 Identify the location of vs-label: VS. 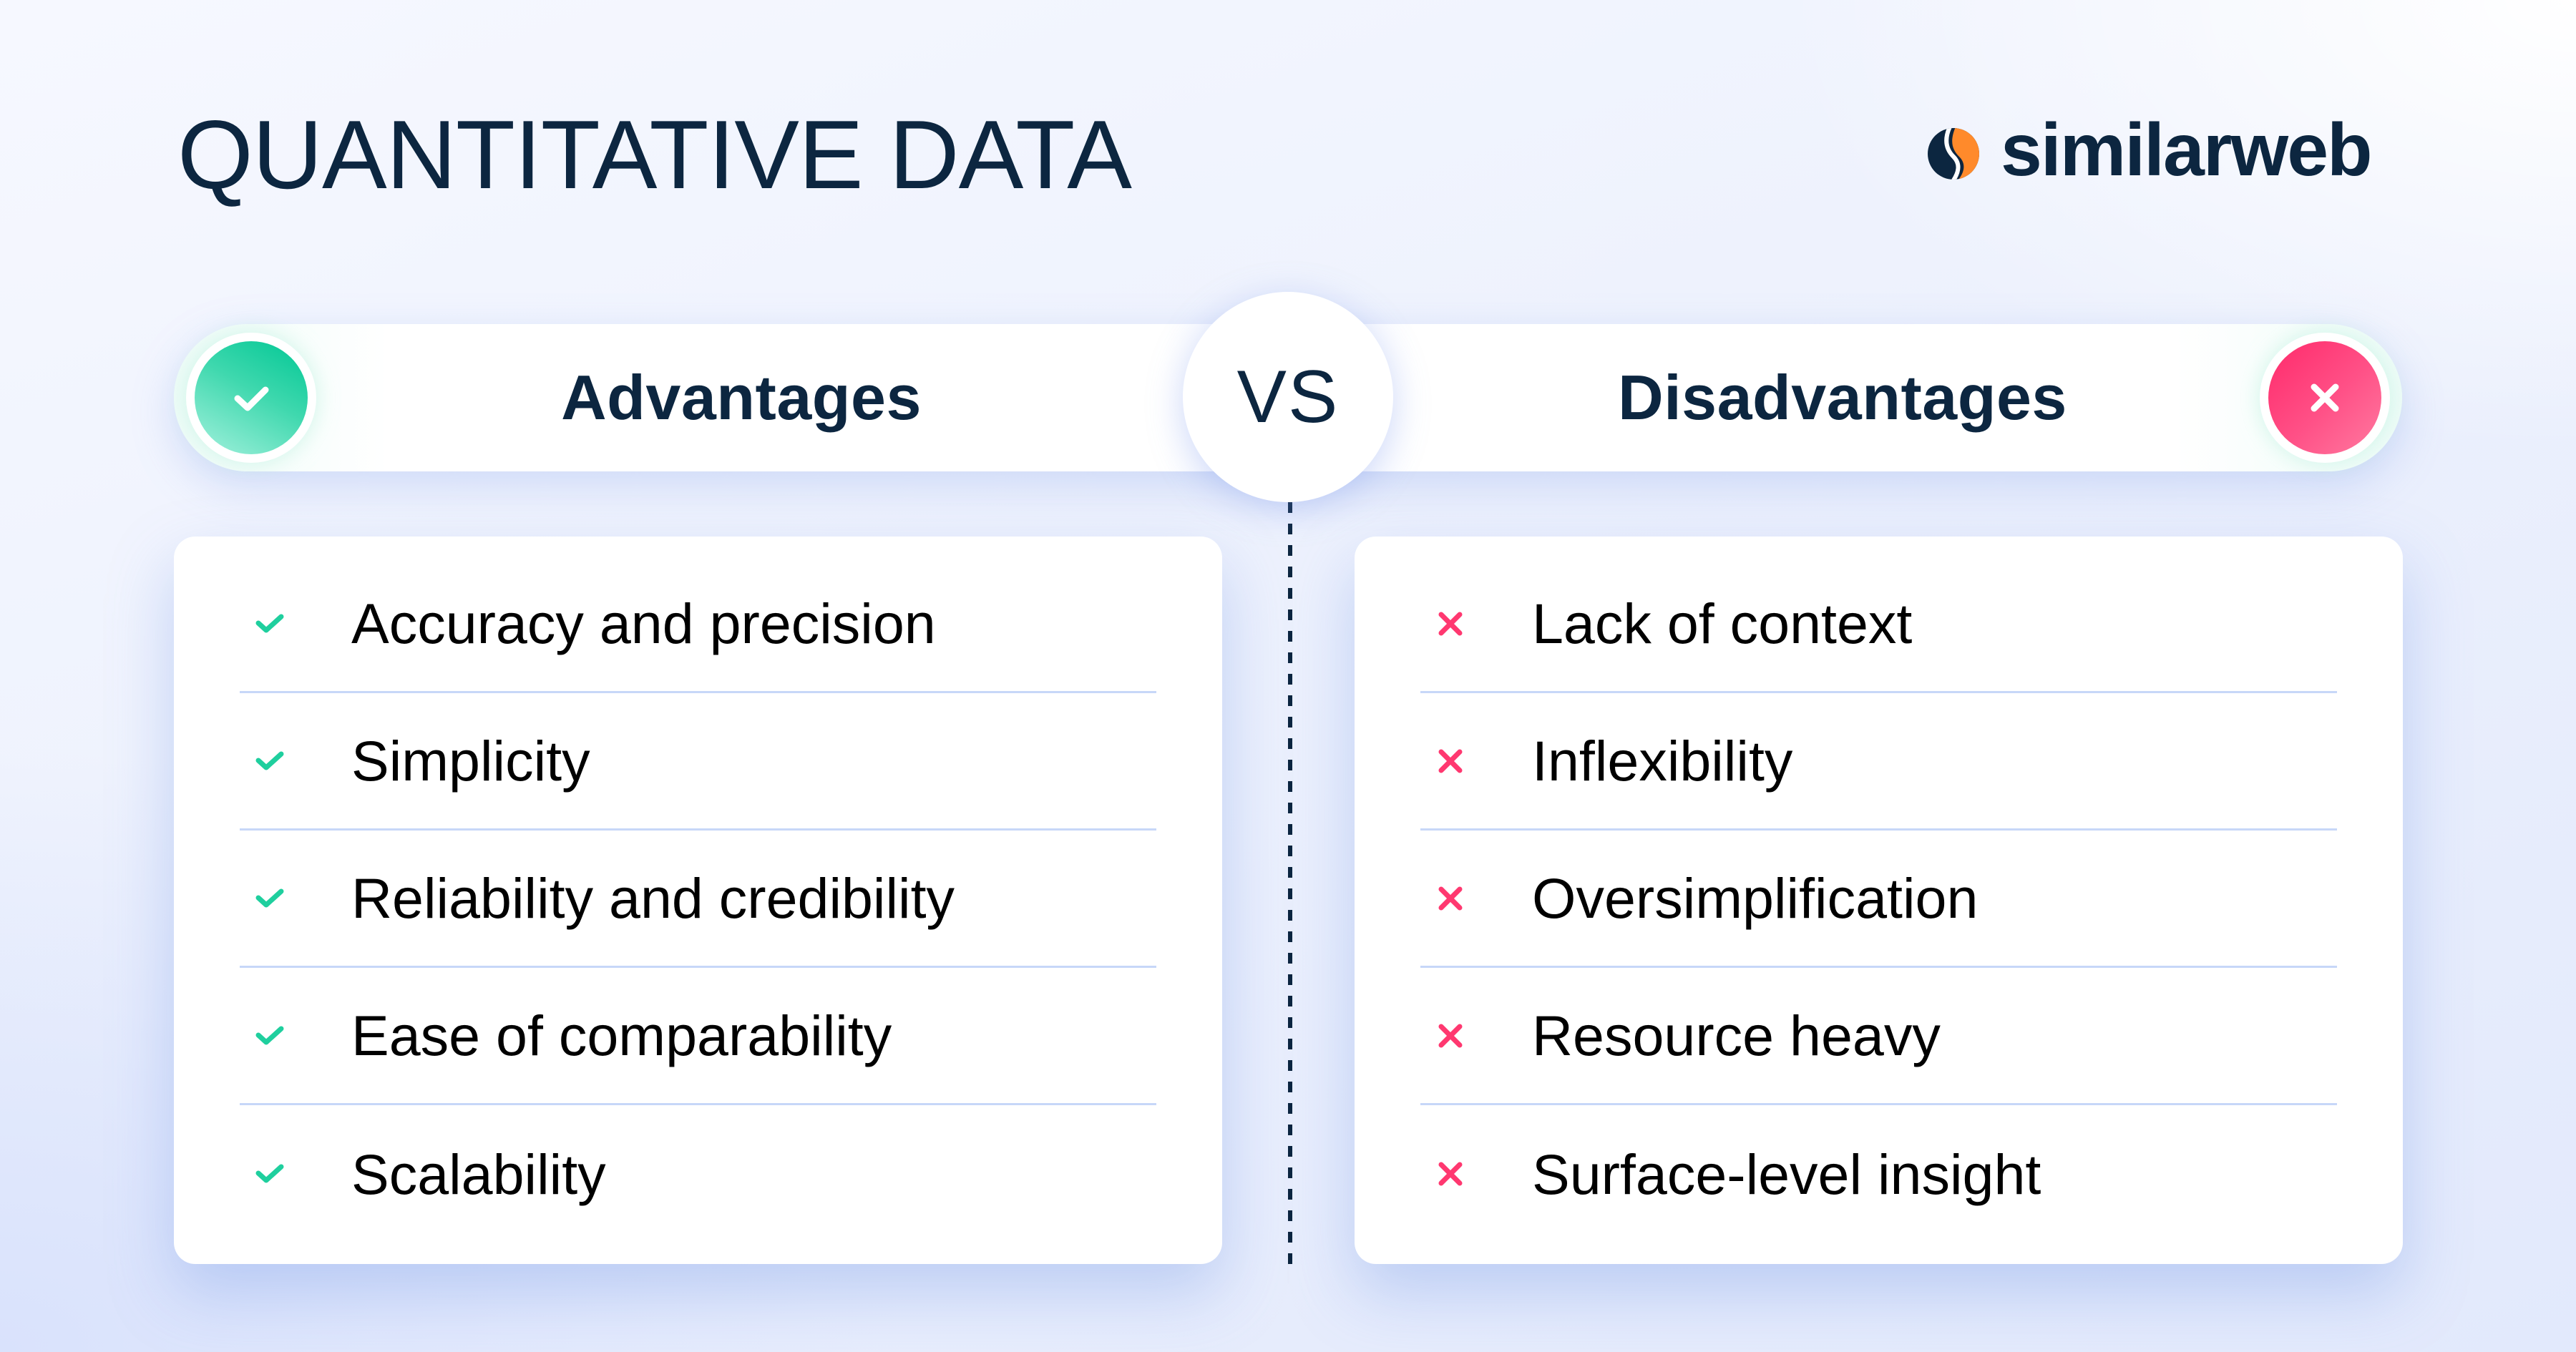
(1288, 397).